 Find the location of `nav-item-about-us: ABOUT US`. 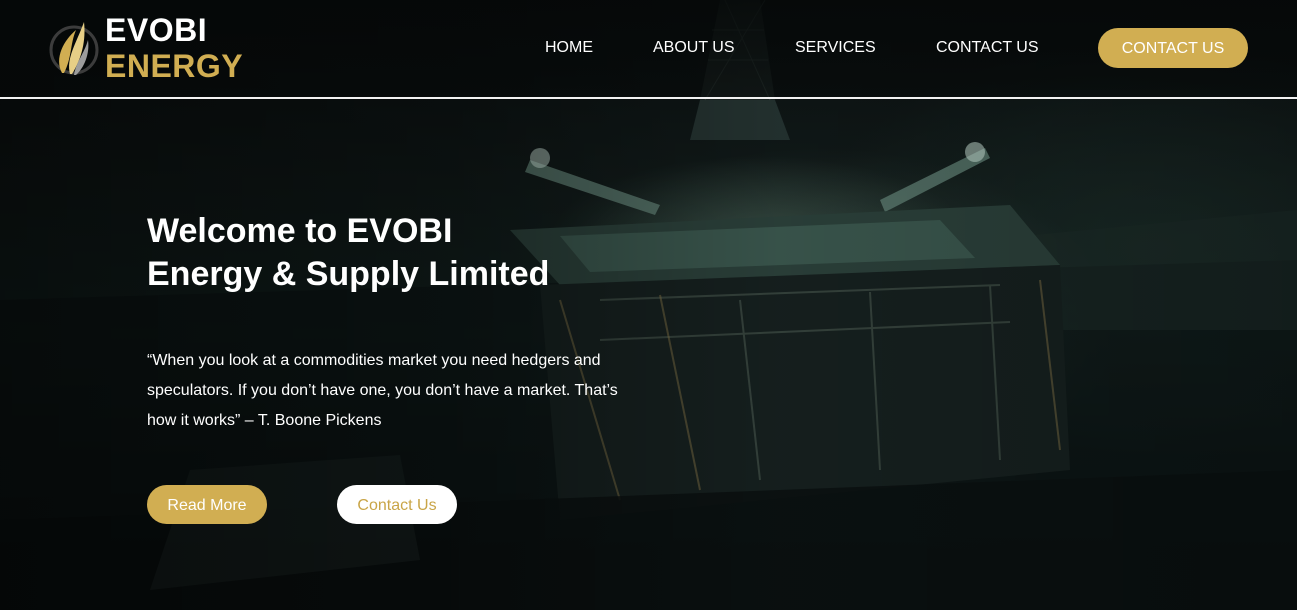

nav-item-about-us: ABOUT US is located at coordinates (694, 48).